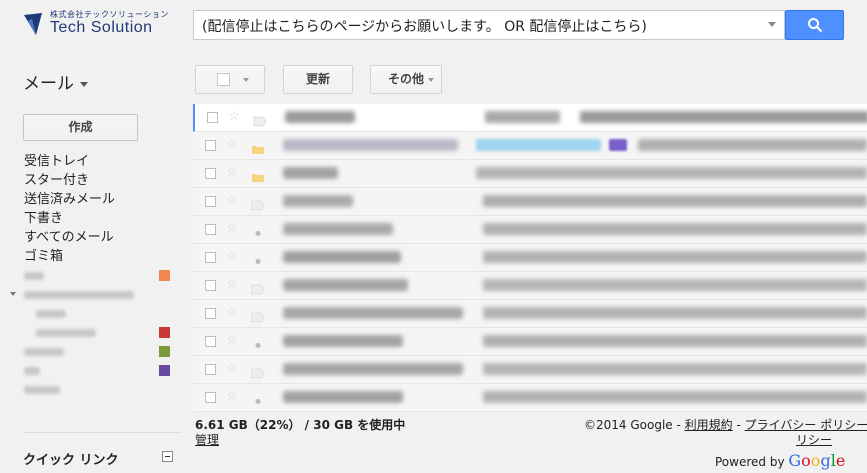 This screenshot has width=867, height=473. Describe the element at coordinates (780, 460) in the screenshot. I see `powered-by: Powered by Google` at that location.